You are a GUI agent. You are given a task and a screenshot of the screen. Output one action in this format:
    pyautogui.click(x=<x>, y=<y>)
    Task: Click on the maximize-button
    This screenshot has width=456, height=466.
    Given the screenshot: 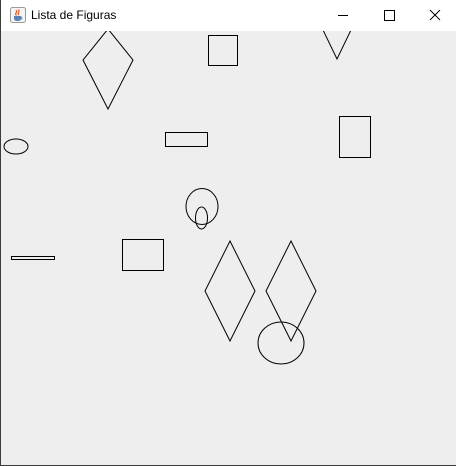 What is the action you would take?
    pyautogui.click(x=389, y=15)
    